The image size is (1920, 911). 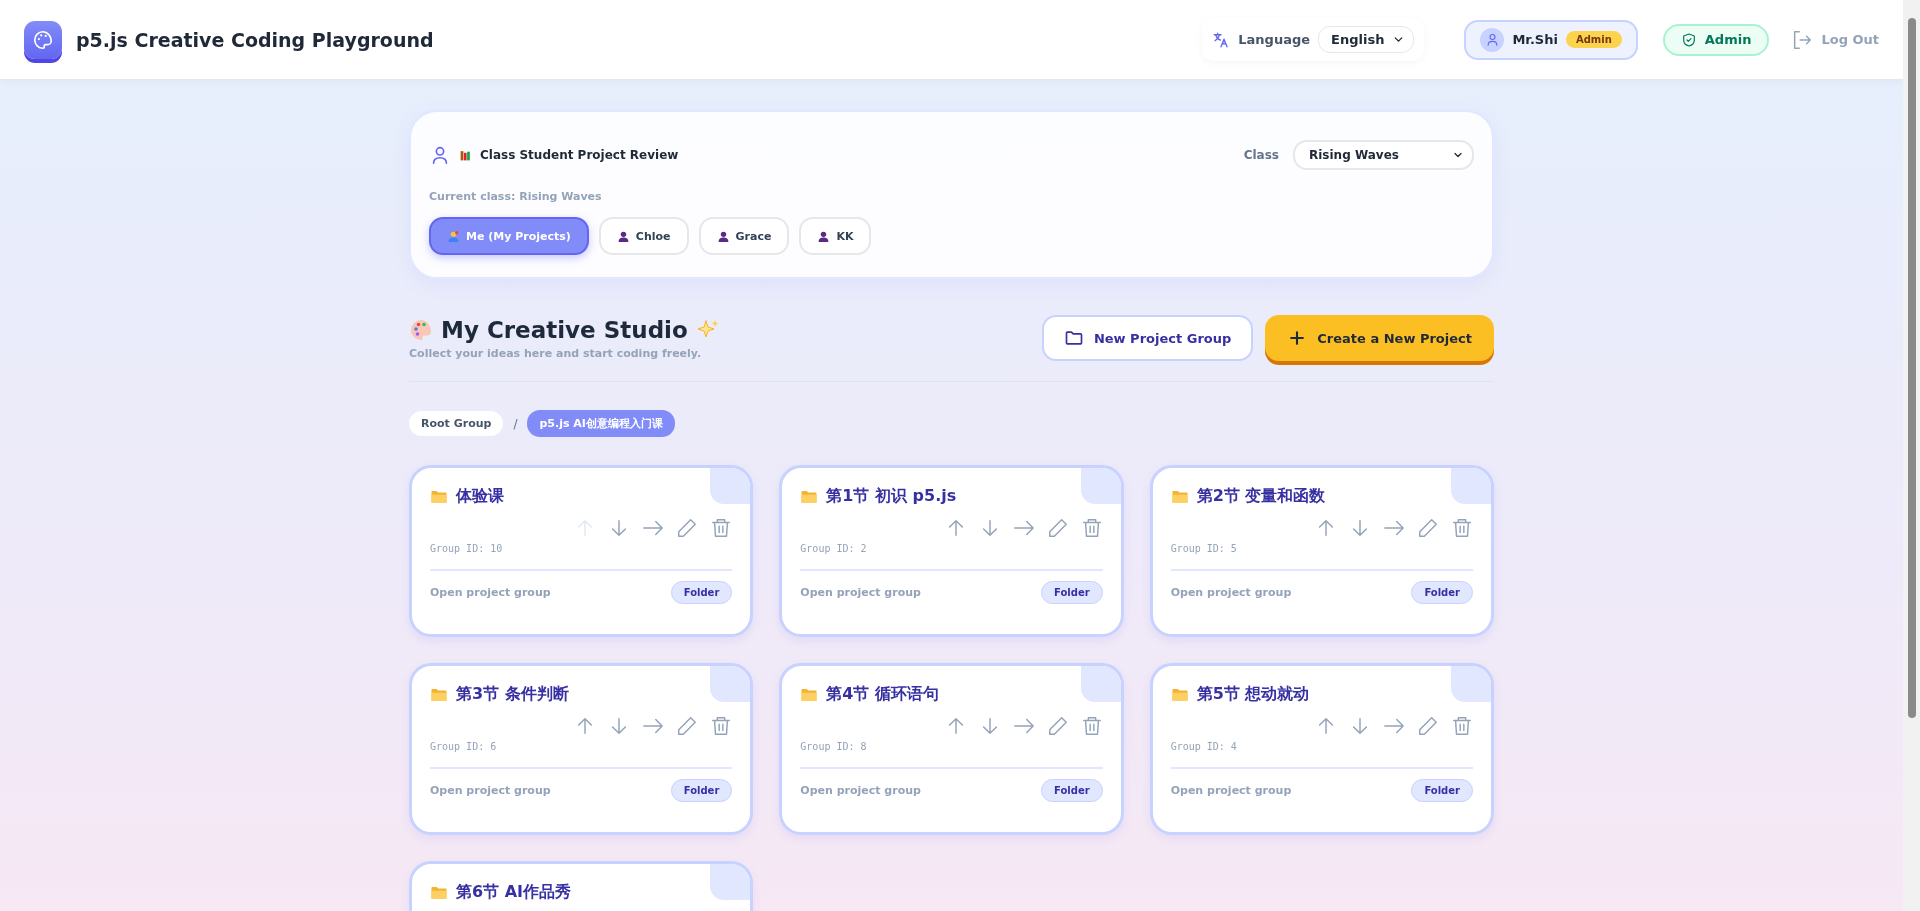 I want to click on user-chip: Mr.Shi Admin, so click(x=1551, y=39).